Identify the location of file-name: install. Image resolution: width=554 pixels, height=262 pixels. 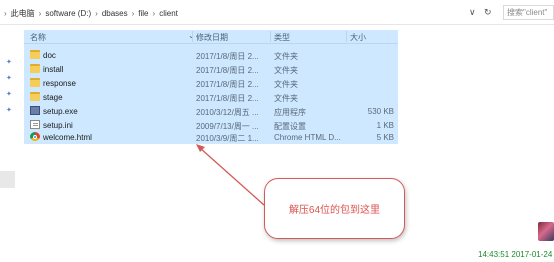
(53, 69).